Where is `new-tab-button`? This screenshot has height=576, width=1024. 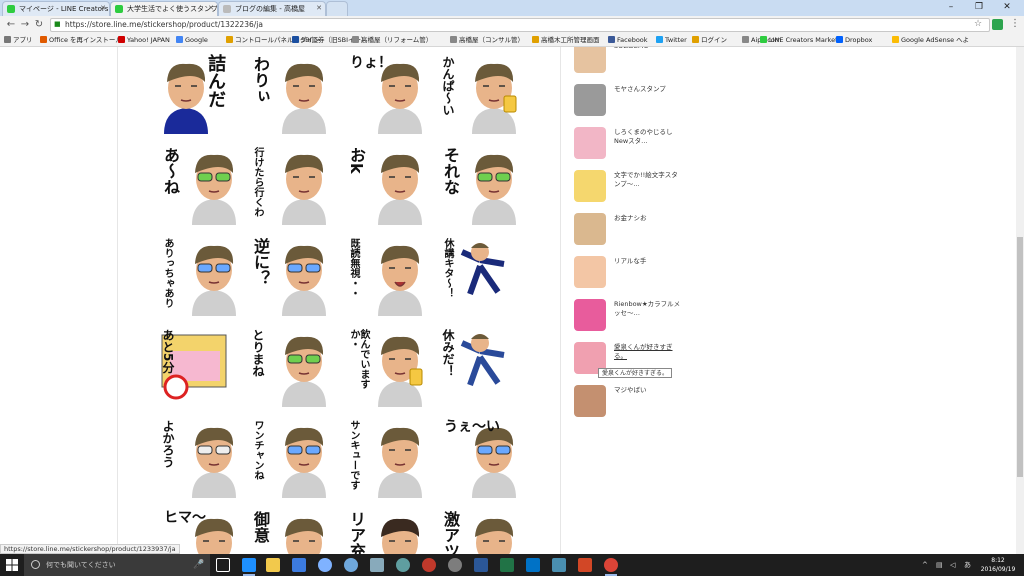
new-tab-button is located at coordinates (337, 8).